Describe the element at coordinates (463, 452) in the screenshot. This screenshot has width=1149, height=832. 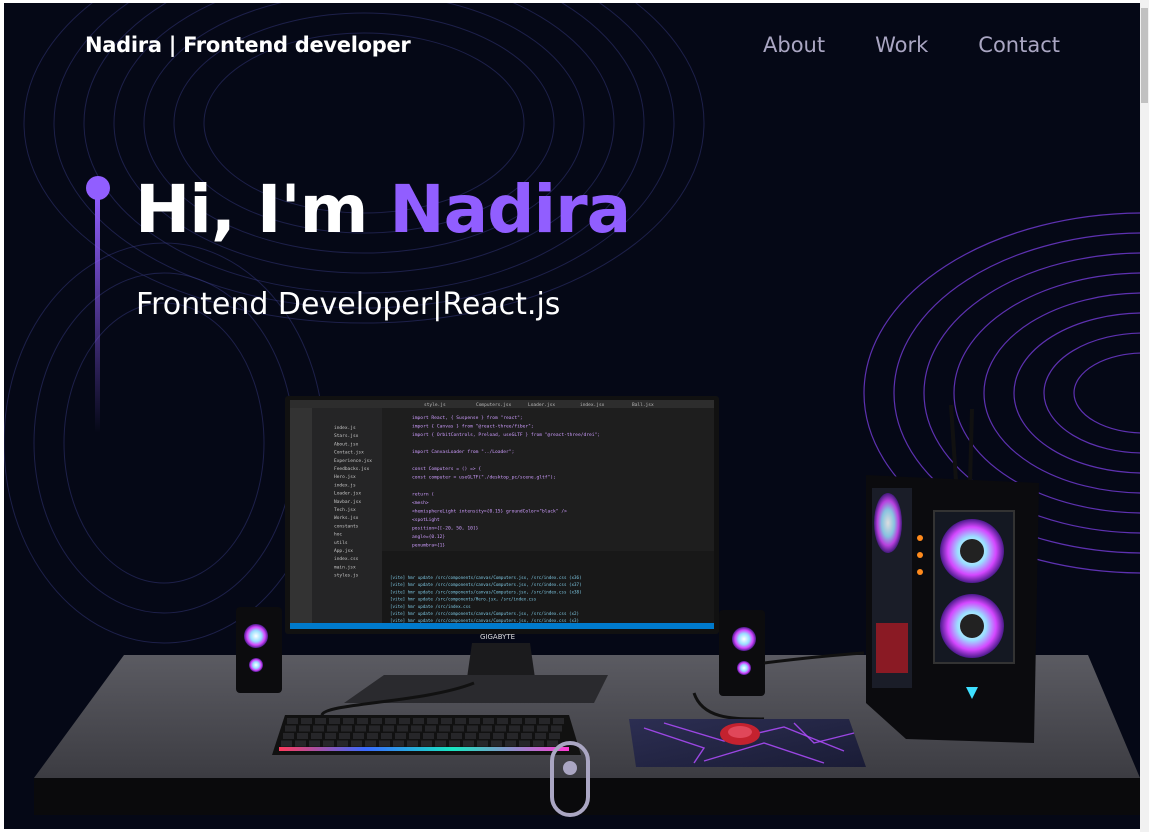
I see `code-line: import CanvasLoader from "../Loader";` at that location.